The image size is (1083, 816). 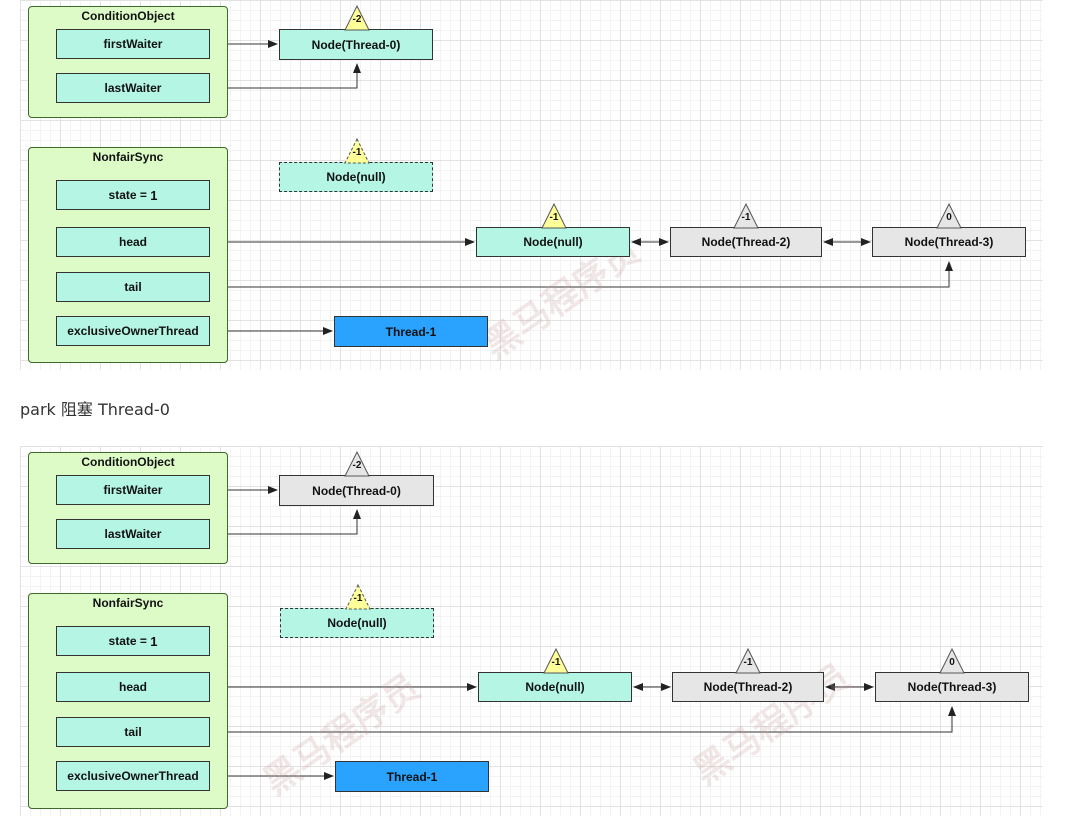 I want to click on caption: park 阻塞 Thread-0, so click(x=95, y=409).